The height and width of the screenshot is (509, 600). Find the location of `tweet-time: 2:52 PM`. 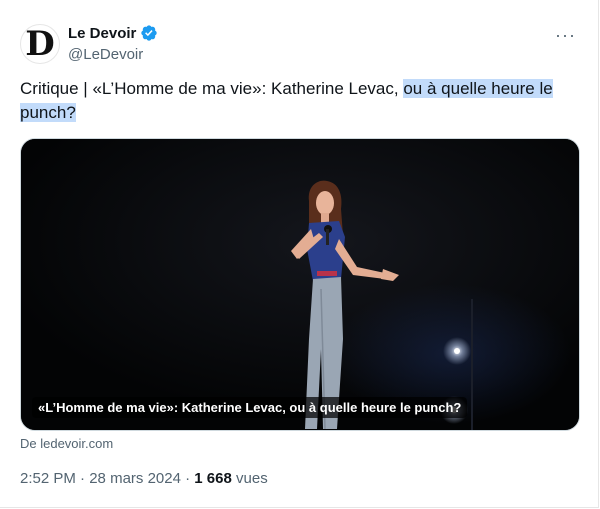

tweet-time: 2:52 PM is located at coordinates (48, 478).